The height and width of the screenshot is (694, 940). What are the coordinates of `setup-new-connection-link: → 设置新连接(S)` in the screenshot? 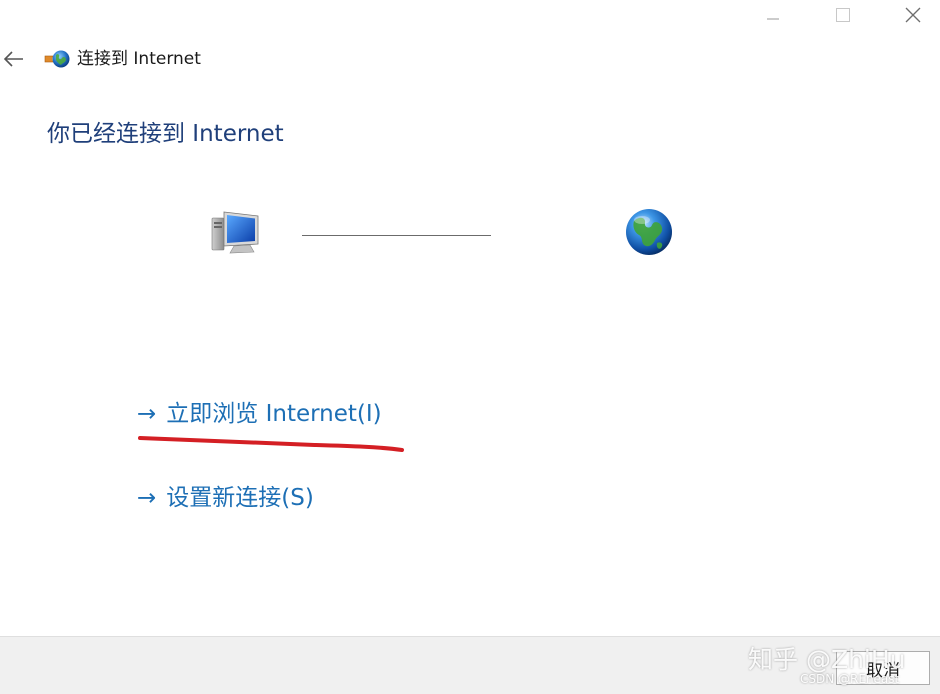 It's located at (225, 498).